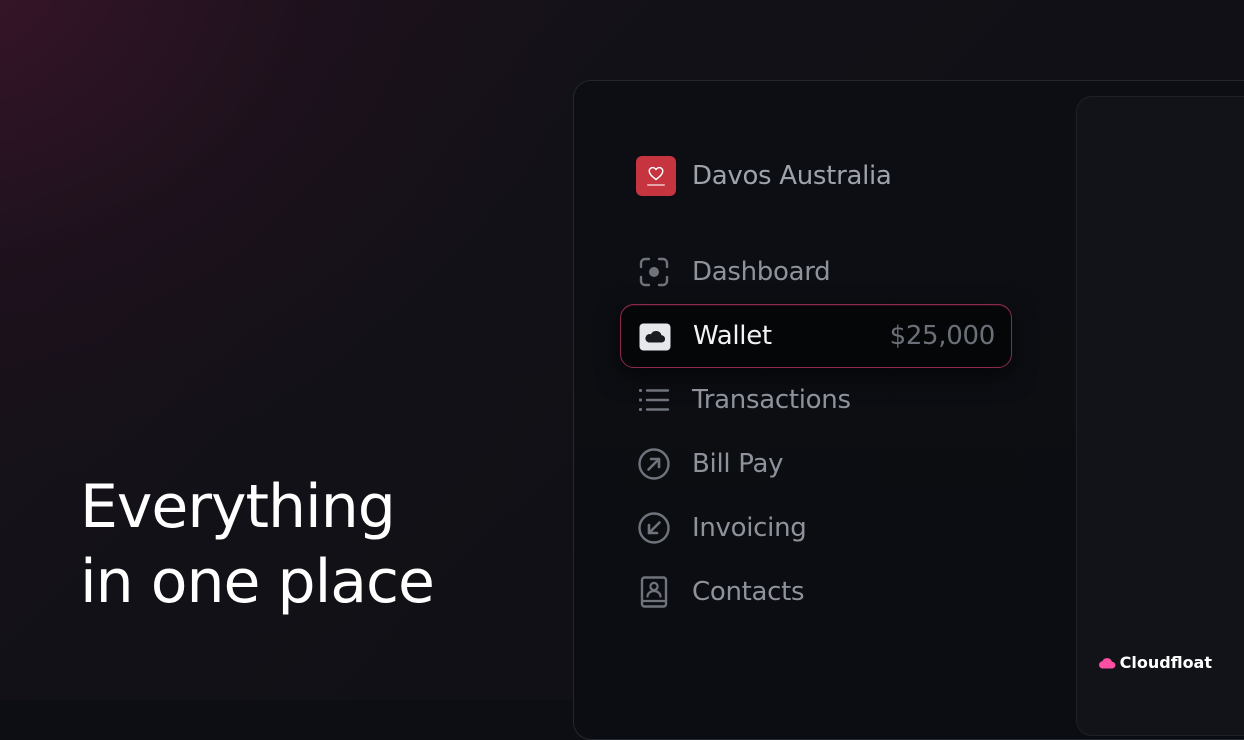  I want to click on sidebar-item-bill-pay: Bill Pay, so click(816, 464).